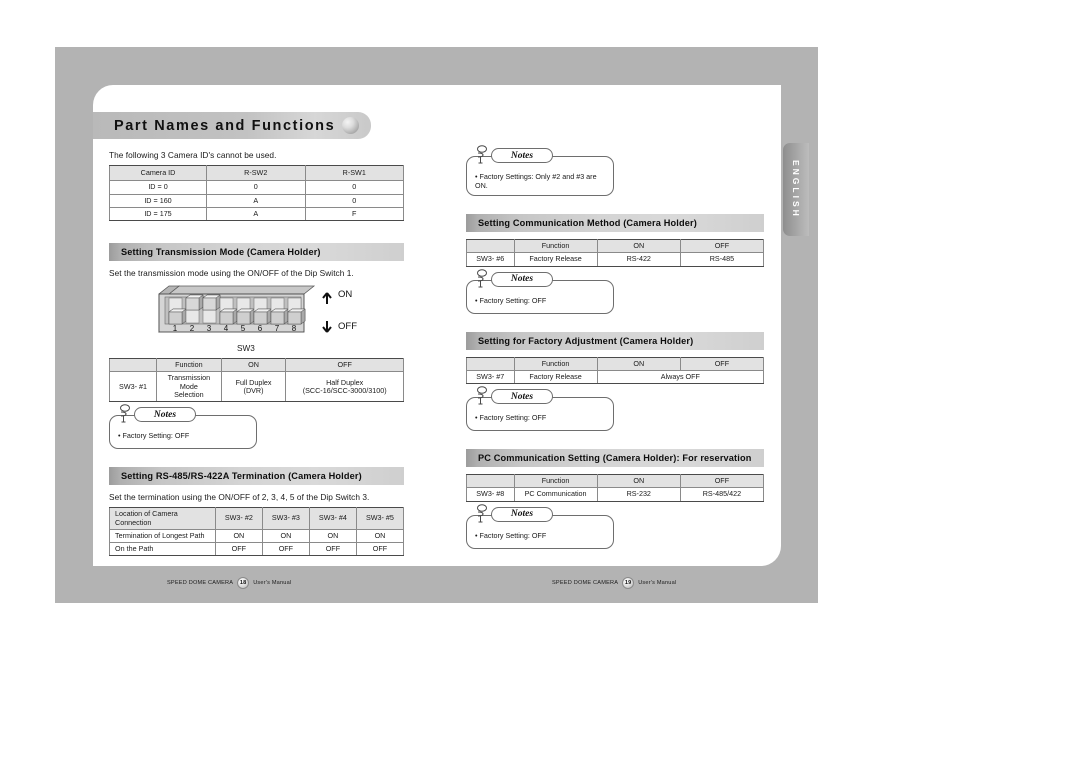 The height and width of the screenshot is (763, 1080). What do you see at coordinates (158, 200) in the screenshot?
I see `cell-id: ID = 160` at bounding box center [158, 200].